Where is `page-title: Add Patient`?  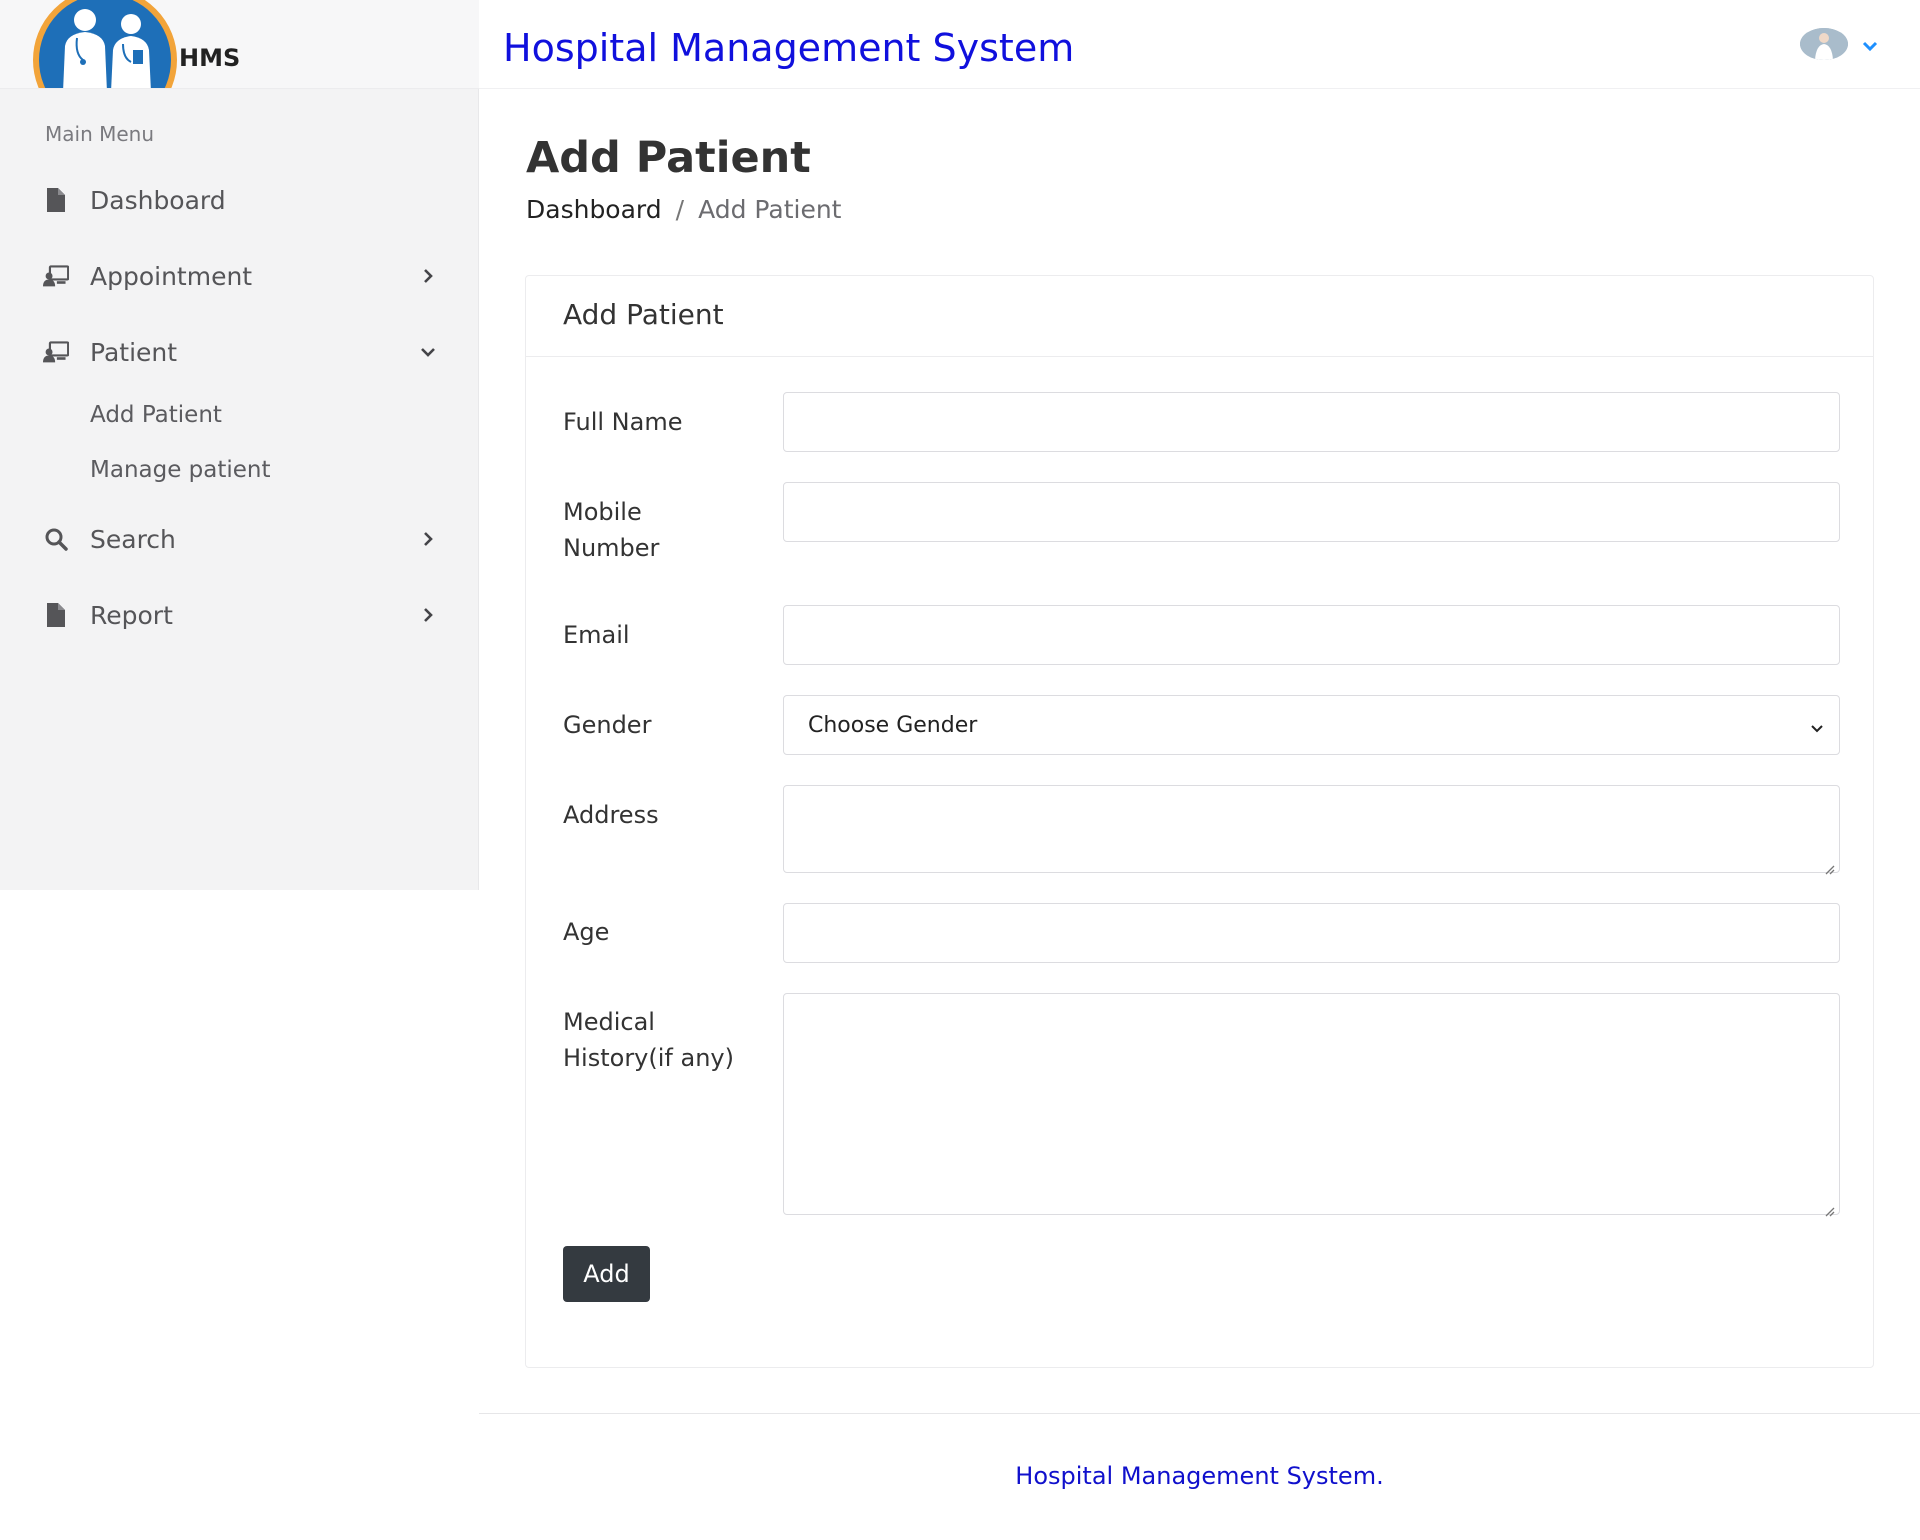 page-title: Add Patient is located at coordinates (668, 158).